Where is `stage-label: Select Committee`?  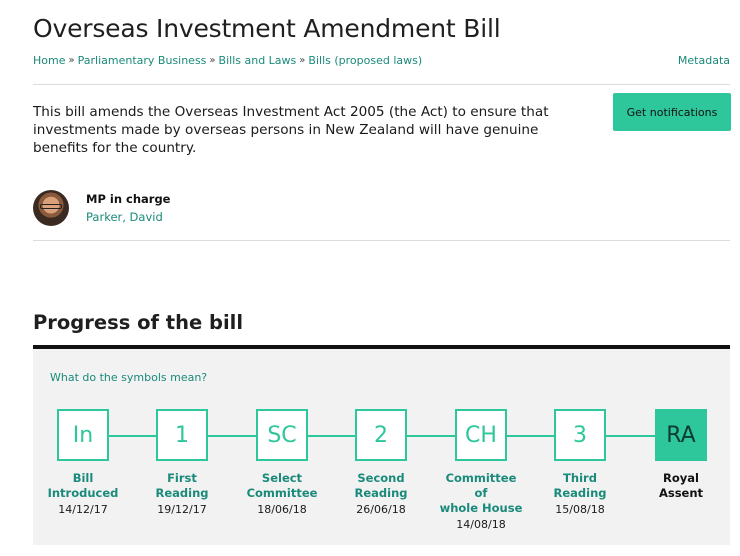
stage-label: Select Committee is located at coordinates (282, 486).